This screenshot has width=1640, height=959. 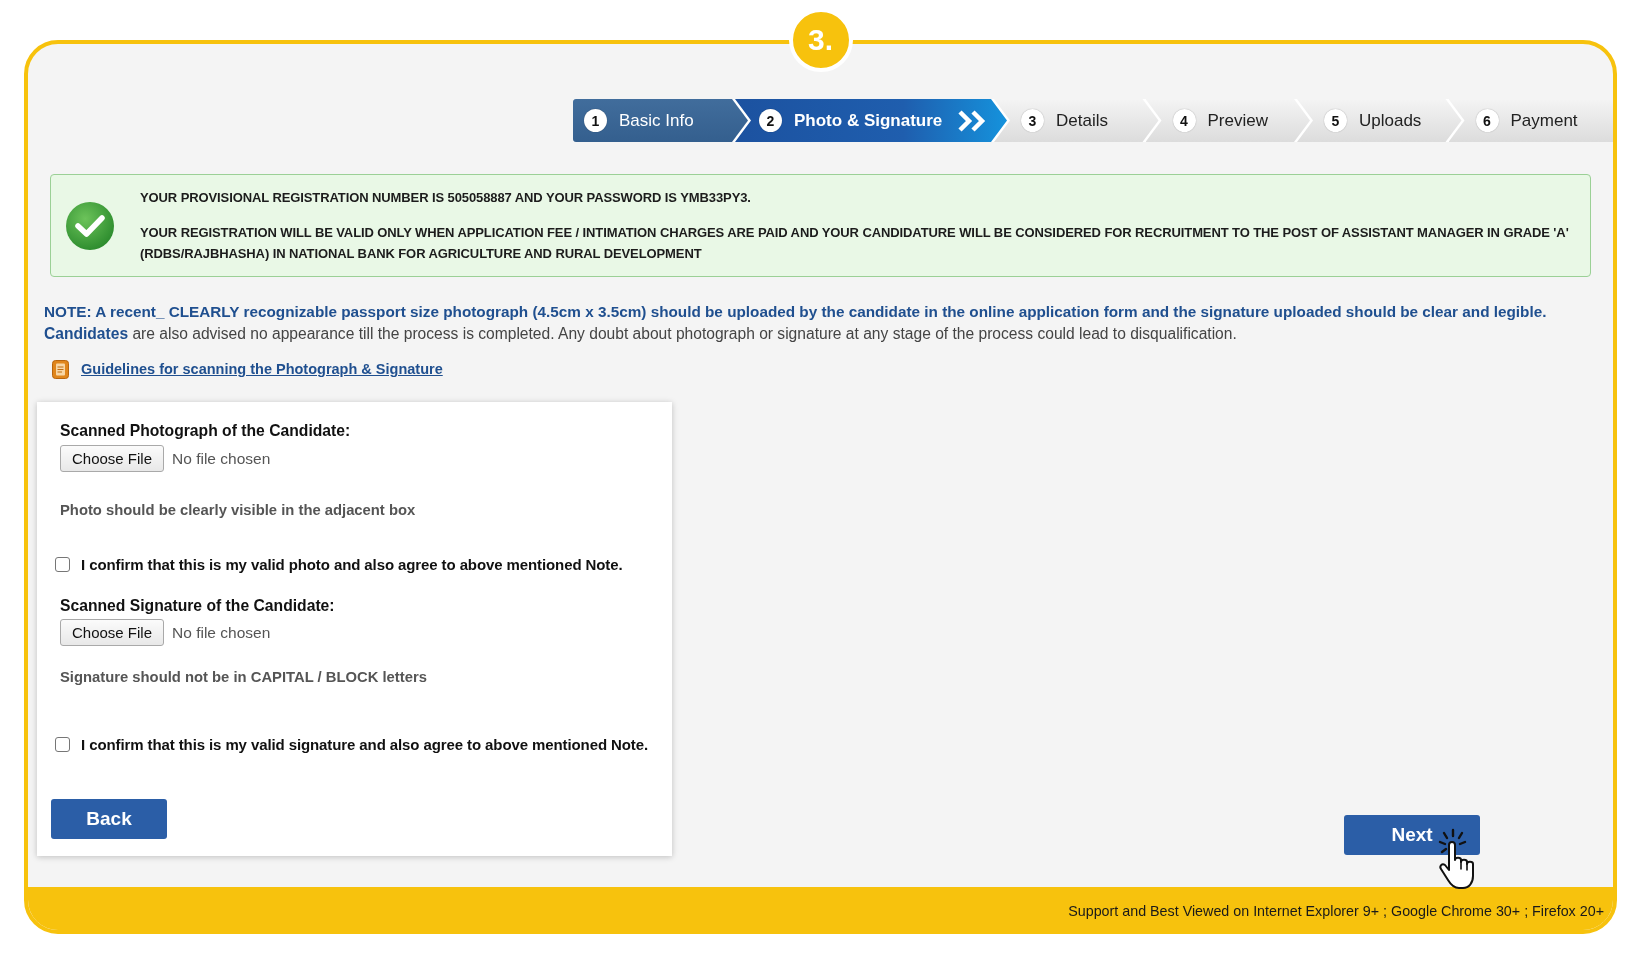 What do you see at coordinates (60, 369) in the screenshot?
I see `document-icon` at bounding box center [60, 369].